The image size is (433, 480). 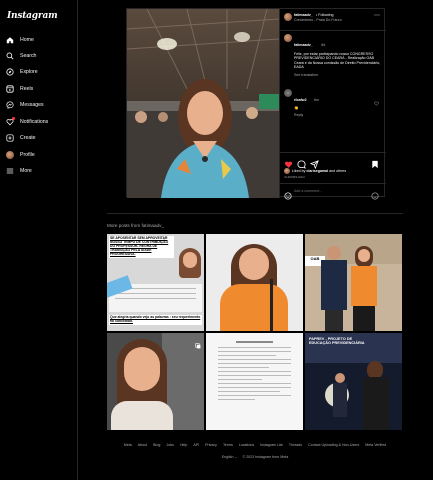 What do you see at coordinates (228, 445) in the screenshot?
I see `footer-link: Terms` at bounding box center [228, 445].